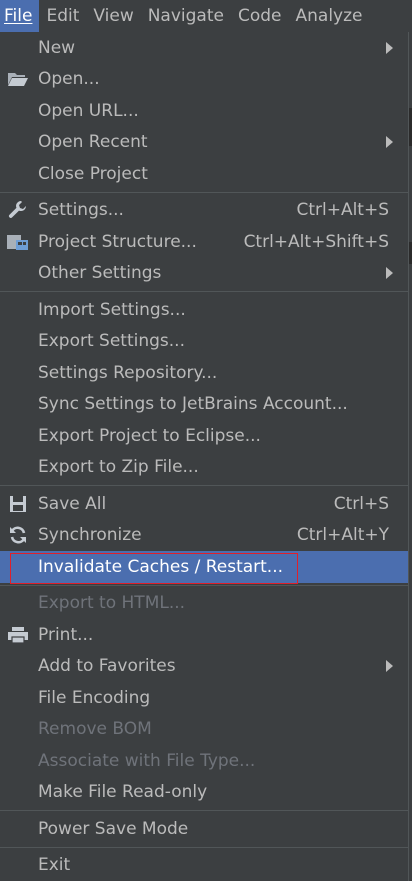  I want to click on shortcut-label: Ctrl+Alt+Shift+S, so click(316, 241).